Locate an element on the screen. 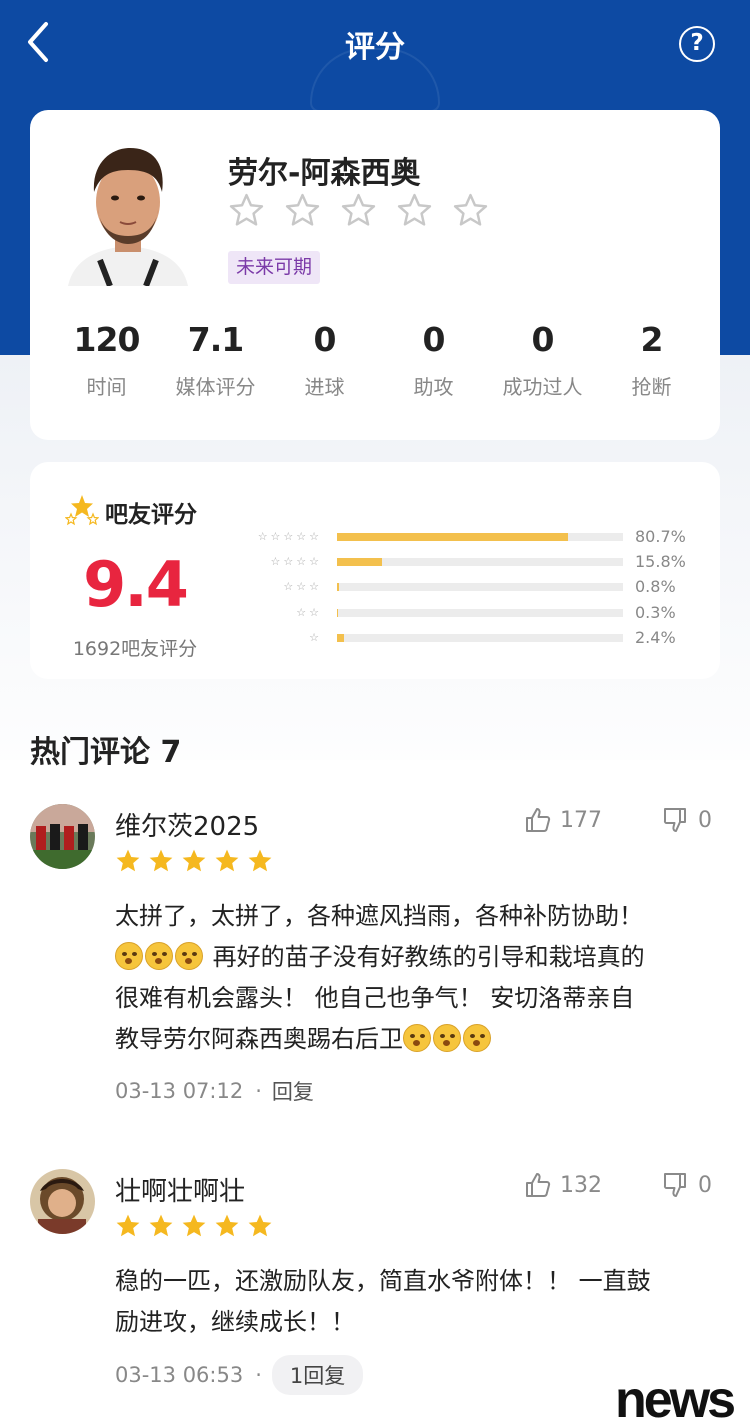 This screenshot has width=750, height=1425. page-title: 评分 is located at coordinates (375, 47).